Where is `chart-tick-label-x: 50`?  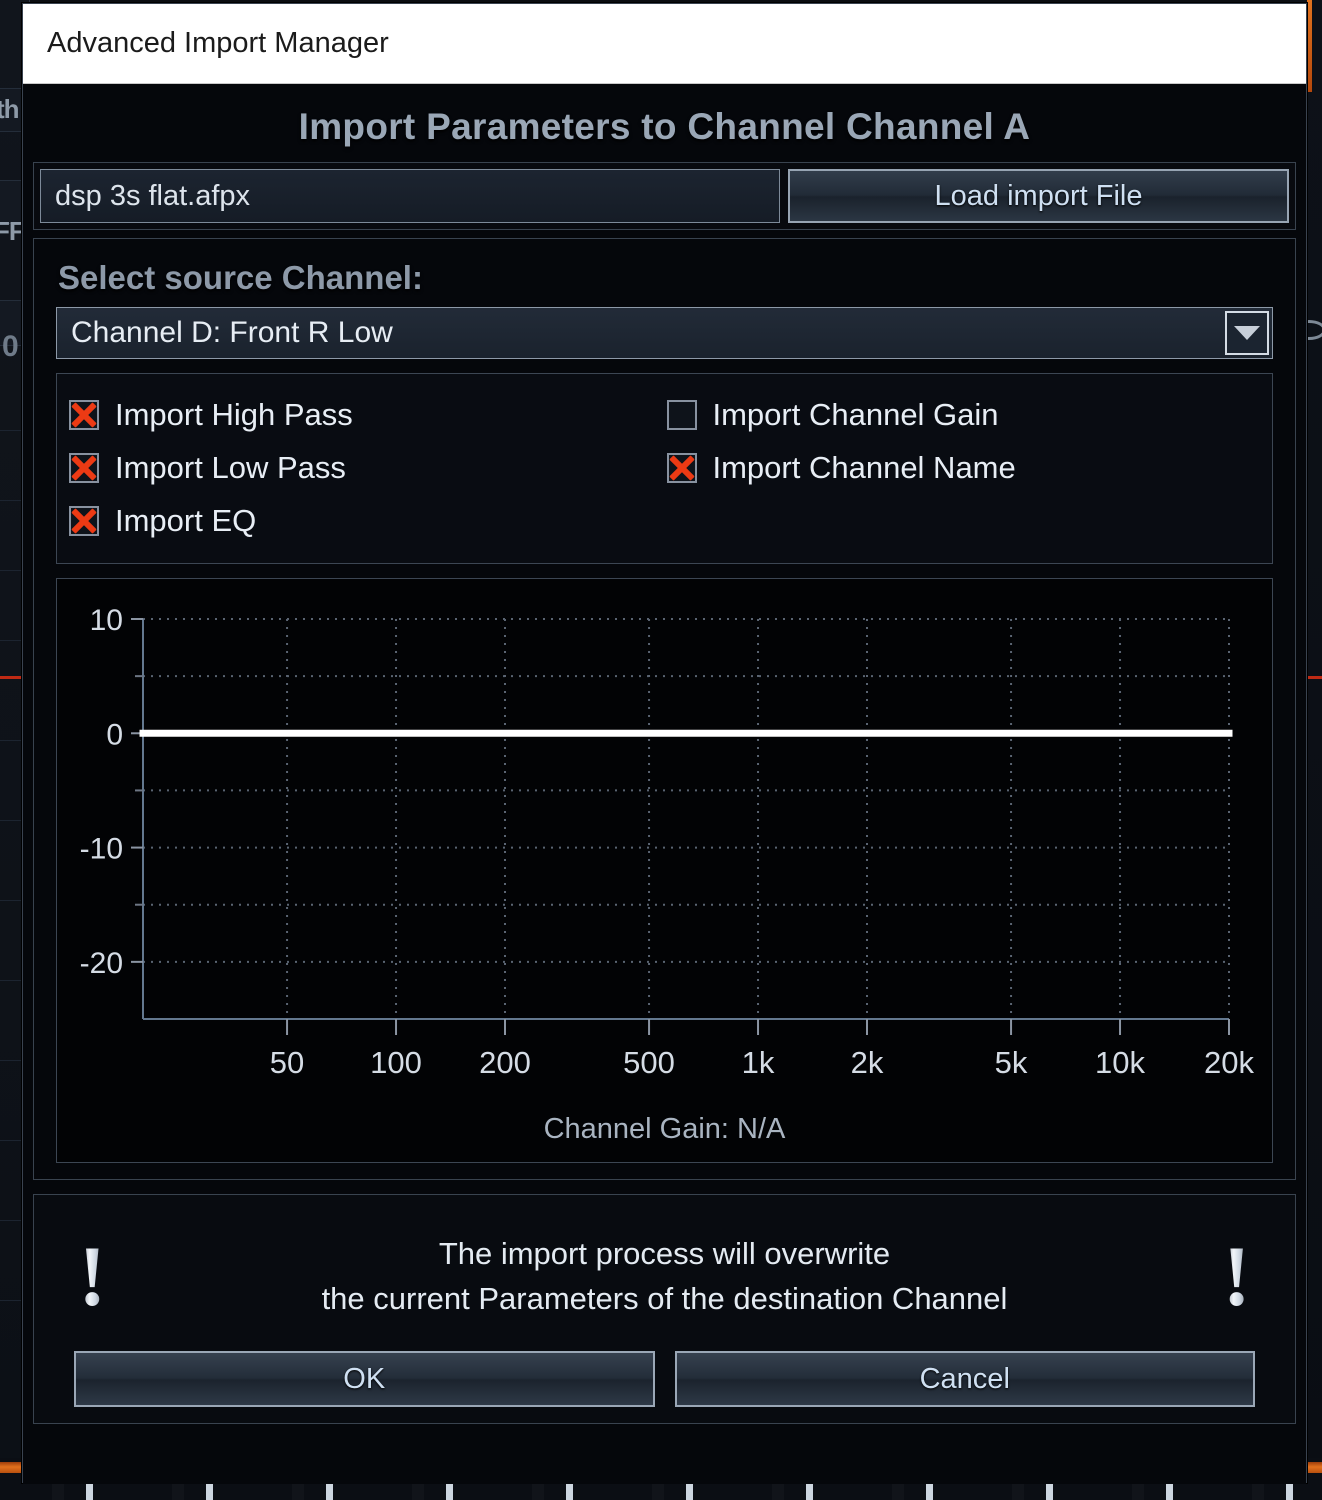
chart-tick-label-x: 50 is located at coordinates (287, 1062).